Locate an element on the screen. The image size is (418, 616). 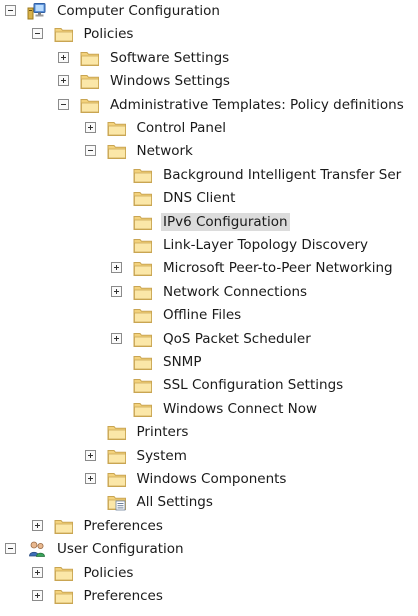
tree-item-label: Background Intelligent Transfer Ser is located at coordinates (282, 174).